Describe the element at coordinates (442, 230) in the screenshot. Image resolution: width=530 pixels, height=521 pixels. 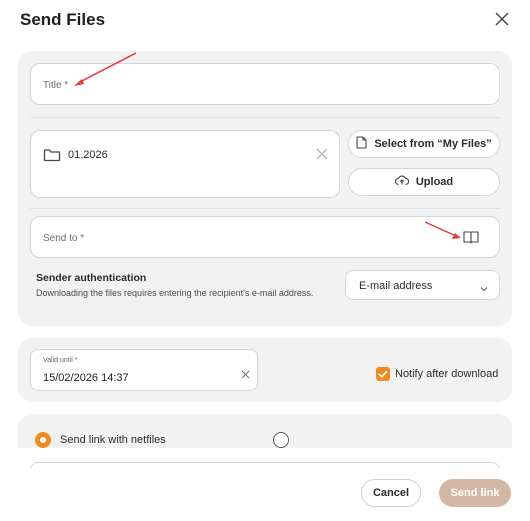
I see `annotation-arrow-address-book` at that location.